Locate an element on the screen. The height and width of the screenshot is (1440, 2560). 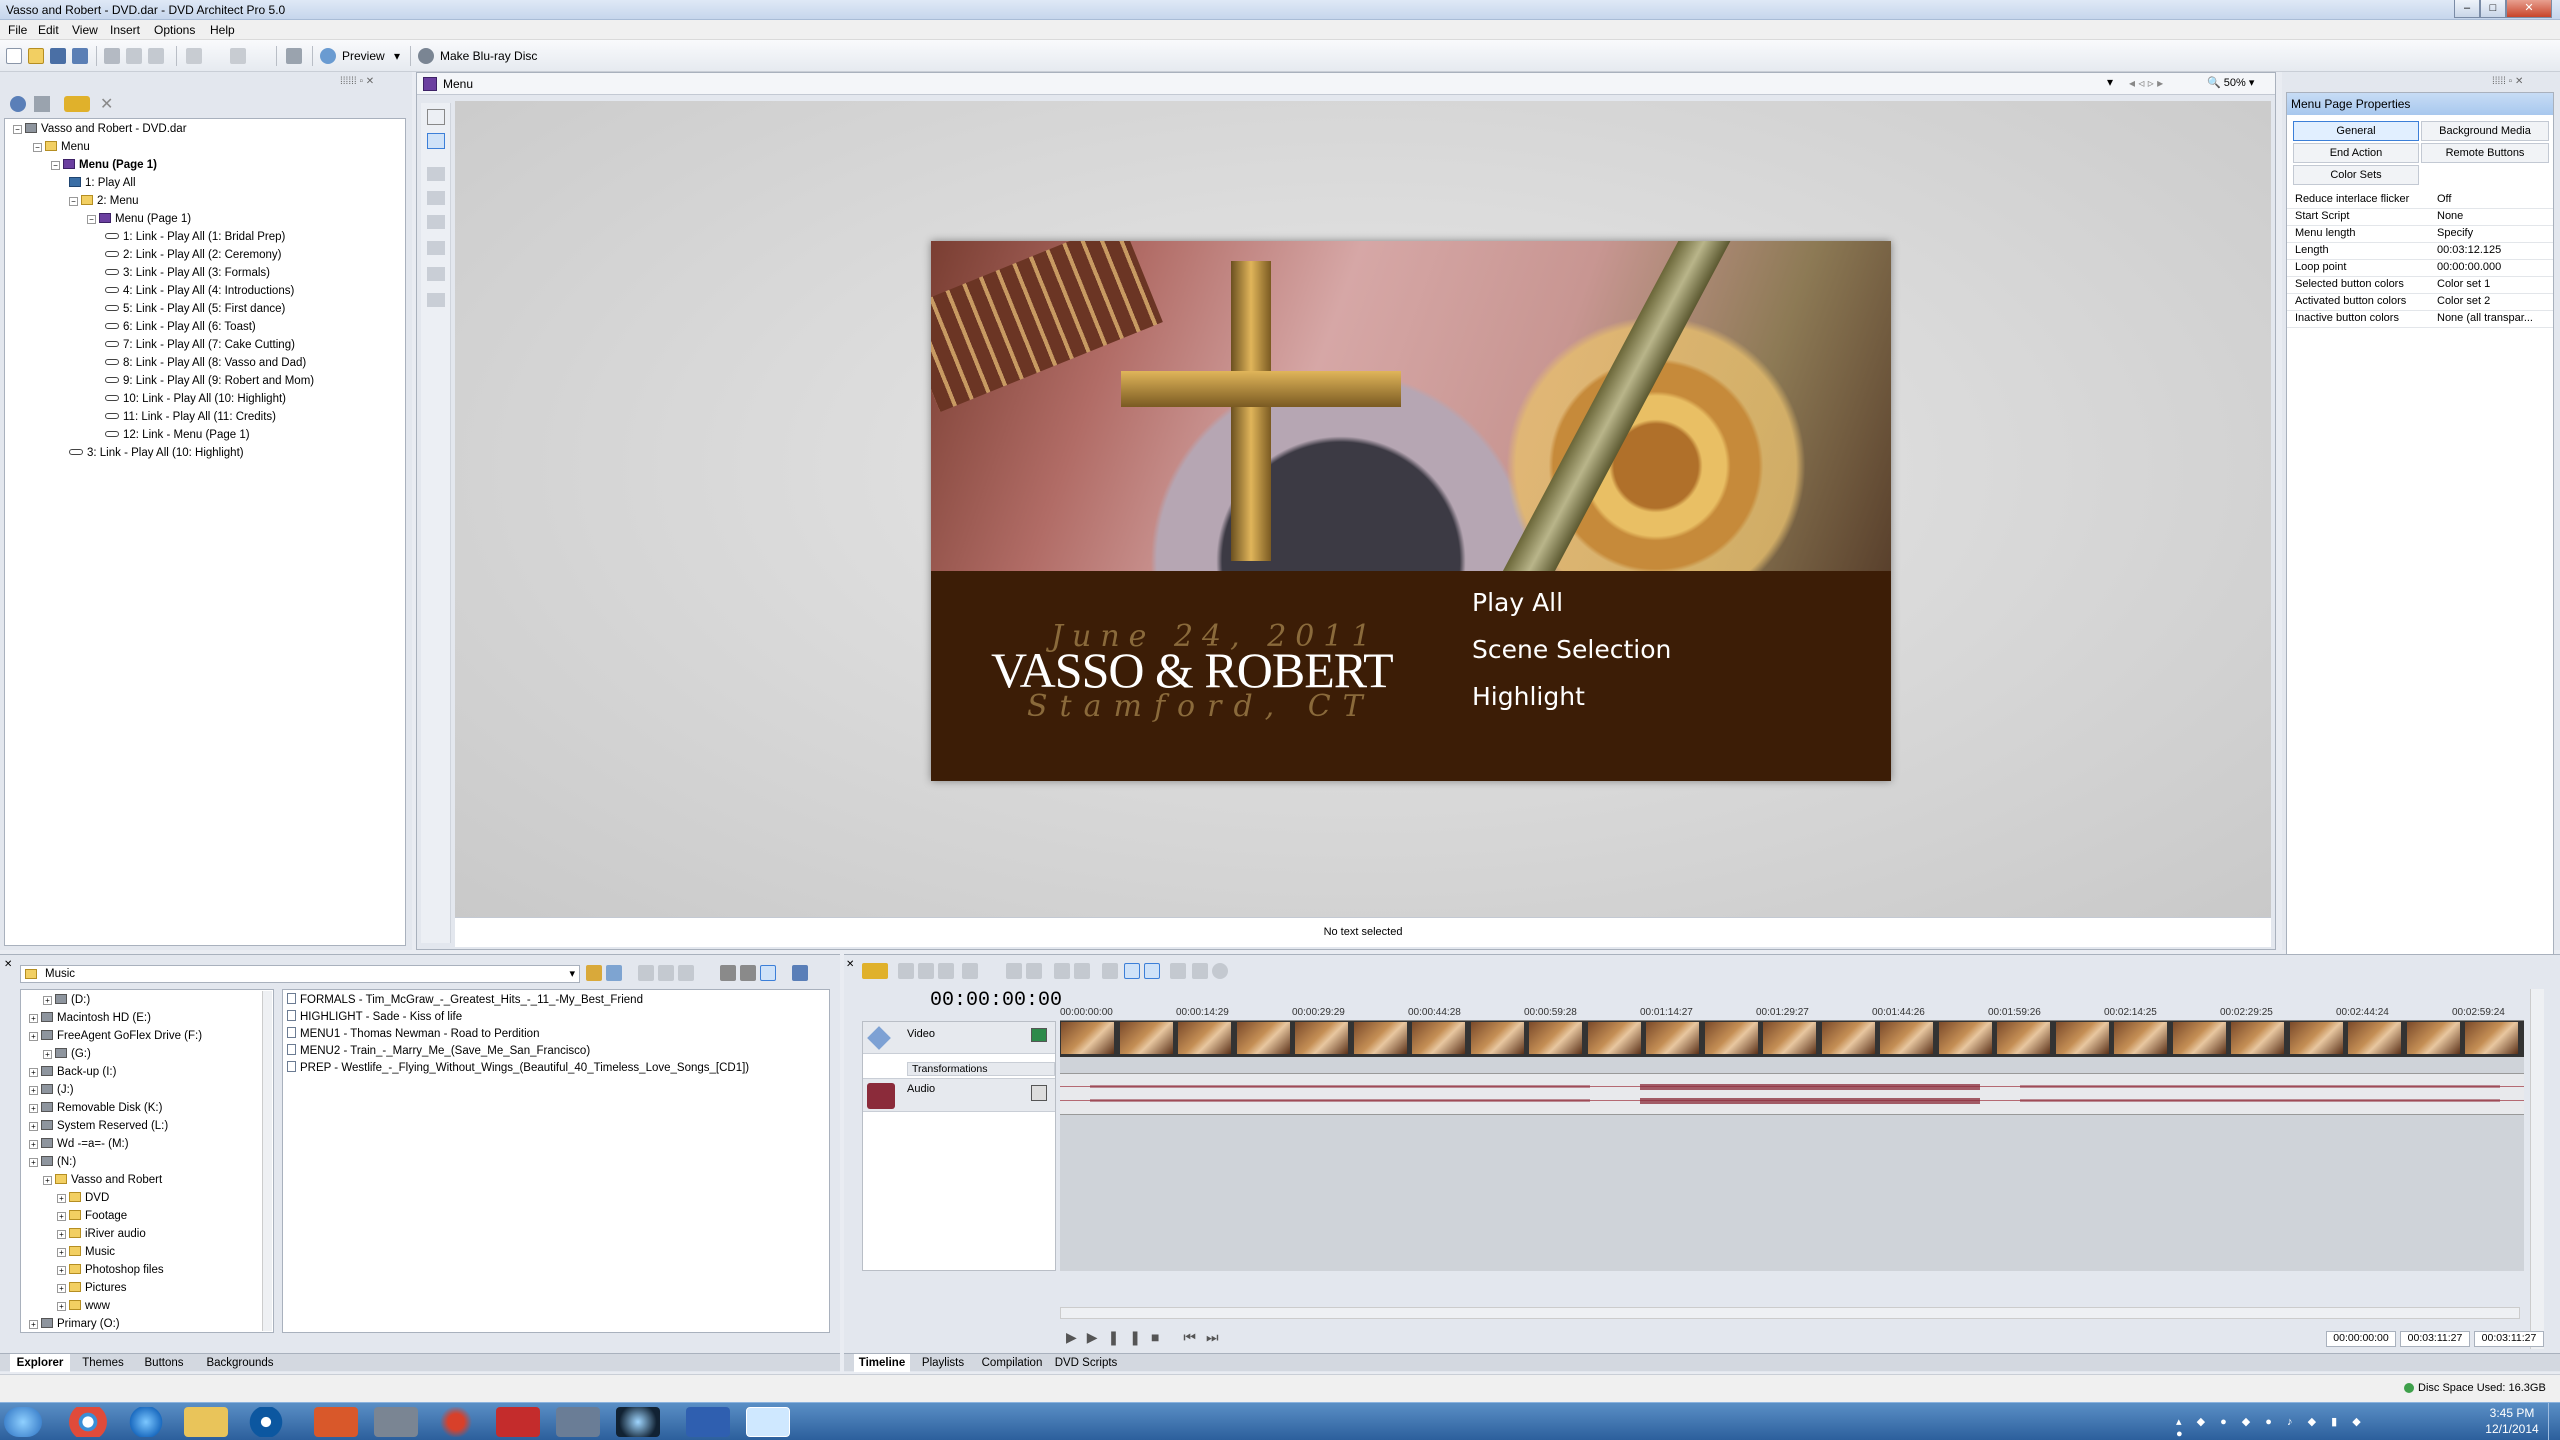
tree-item: 1: Play All is located at coordinates (102, 183).